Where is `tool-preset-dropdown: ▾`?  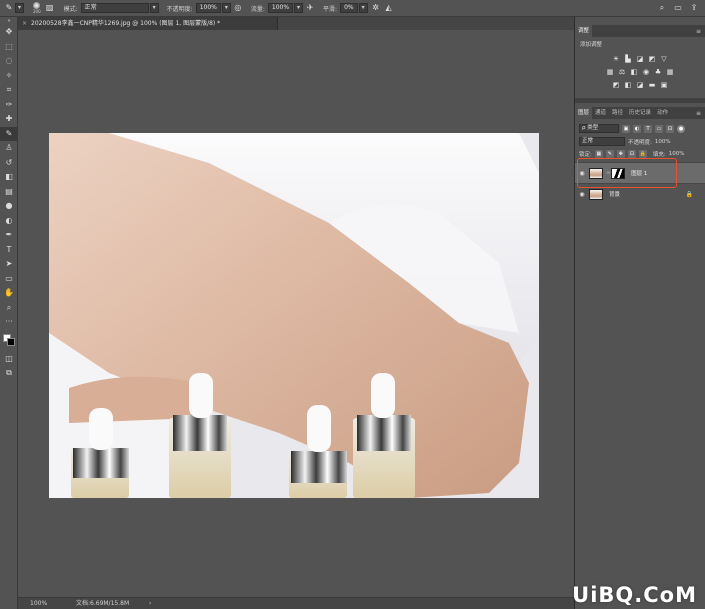
tool-preset-dropdown: ▾ is located at coordinates (19, 8).